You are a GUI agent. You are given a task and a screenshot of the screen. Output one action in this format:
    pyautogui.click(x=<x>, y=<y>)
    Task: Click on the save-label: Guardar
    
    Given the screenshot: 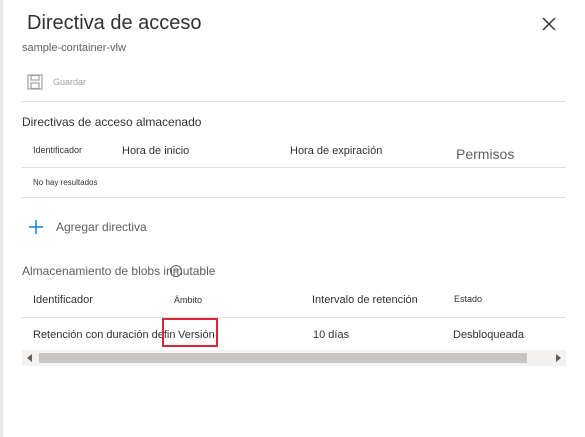 What is the action you would take?
    pyautogui.click(x=70, y=82)
    